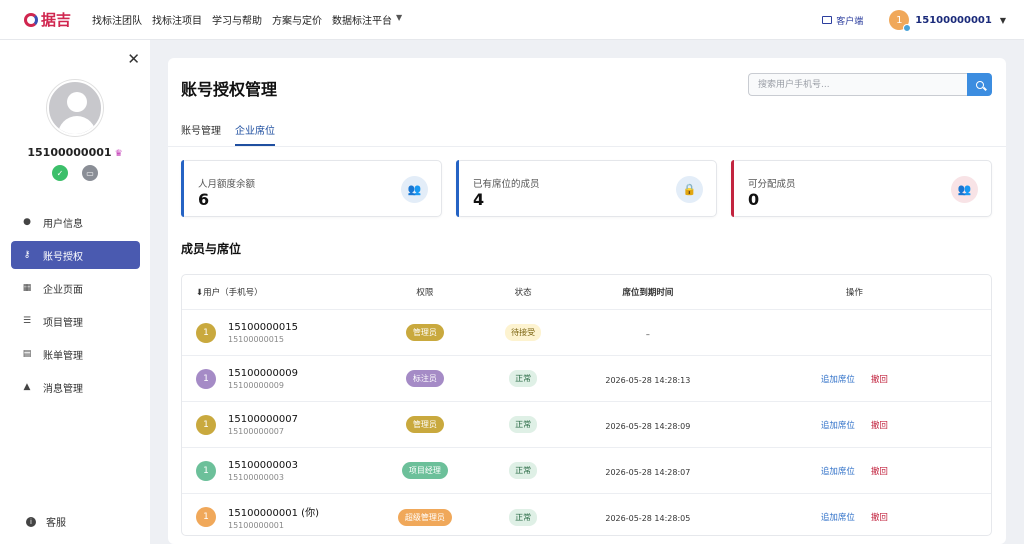  I want to click on search-icon, so click(979, 84).